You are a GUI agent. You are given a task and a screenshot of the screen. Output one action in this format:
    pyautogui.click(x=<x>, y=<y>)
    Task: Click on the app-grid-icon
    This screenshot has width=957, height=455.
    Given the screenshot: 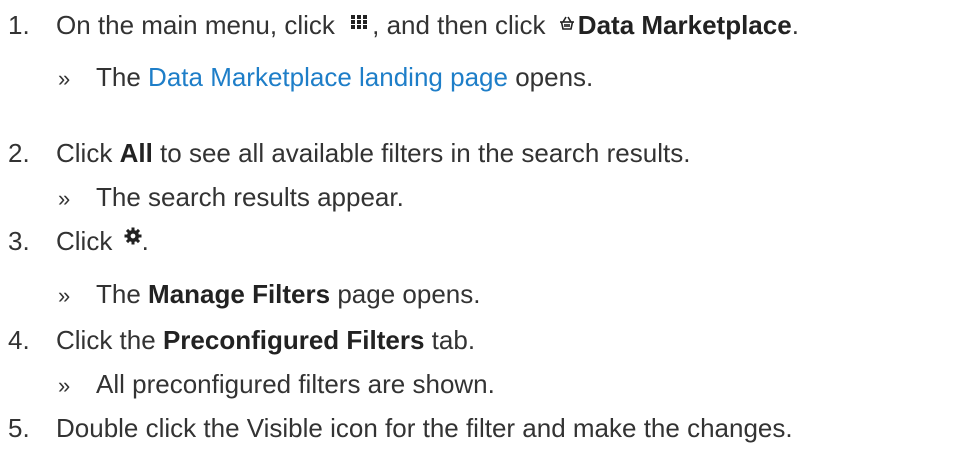 What is the action you would take?
    pyautogui.click(x=359, y=21)
    